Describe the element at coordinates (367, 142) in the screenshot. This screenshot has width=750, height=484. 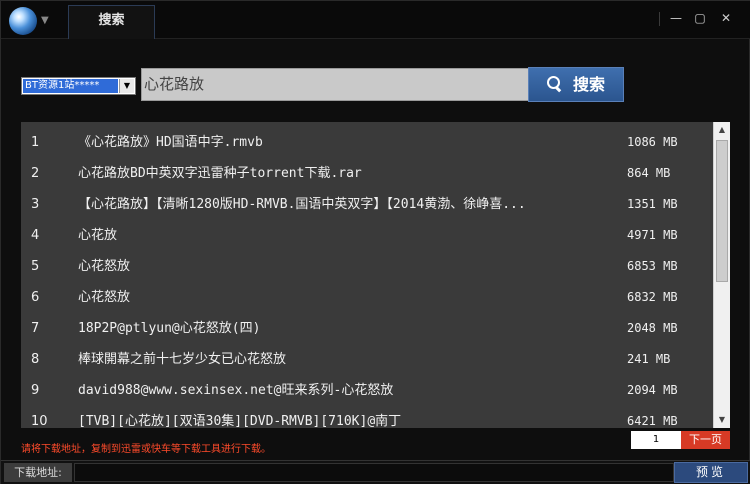
I see `table-row: 1 《心花路放》HD国语中字.rmvb 1086 MB` at that location.